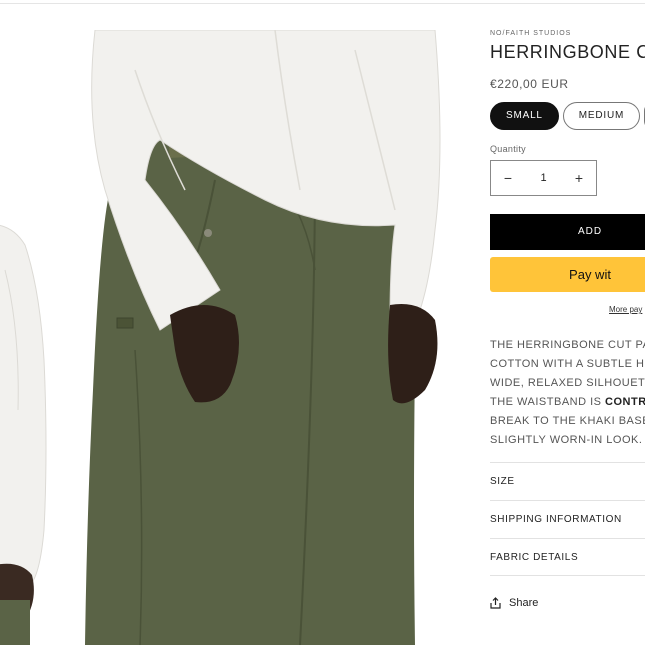 The width and height of the screenshot is (645, 645). What do you see at coordinates (601, 116) in the screenshot?
I see `size-option-medium: MEDIUM` at bounding box center [601, 116].